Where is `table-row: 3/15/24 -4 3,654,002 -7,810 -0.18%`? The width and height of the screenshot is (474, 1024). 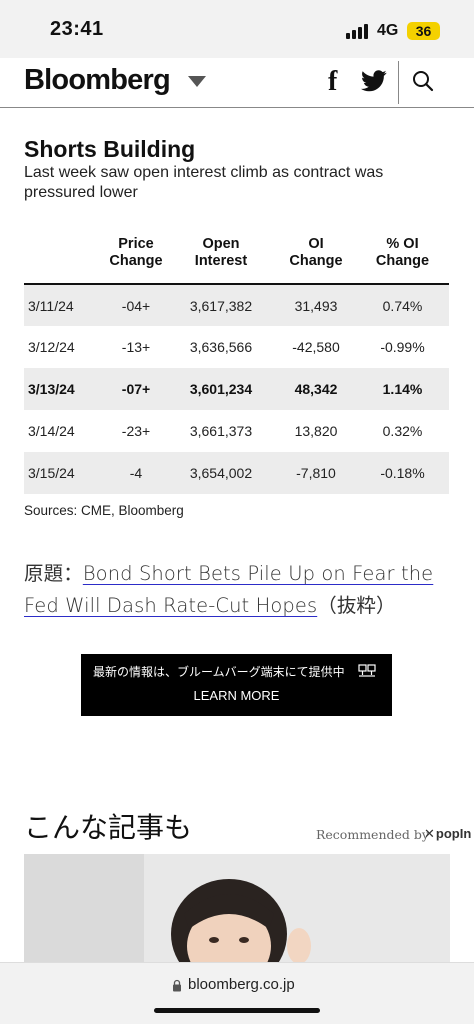 table-row: 3/15/24 -4 3,654,002 -7,810 -0.18% is located at coordinates (236, 473).